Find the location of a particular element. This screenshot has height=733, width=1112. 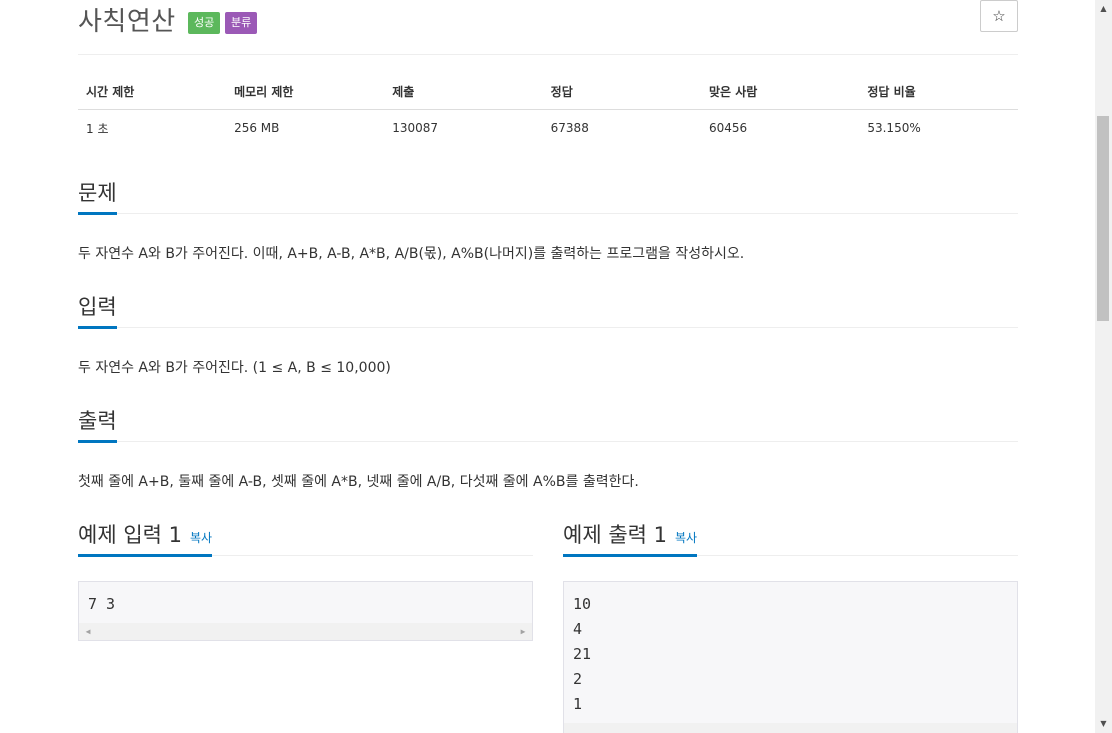

accepted-value: 67388 is located at coordinates (569, 128).